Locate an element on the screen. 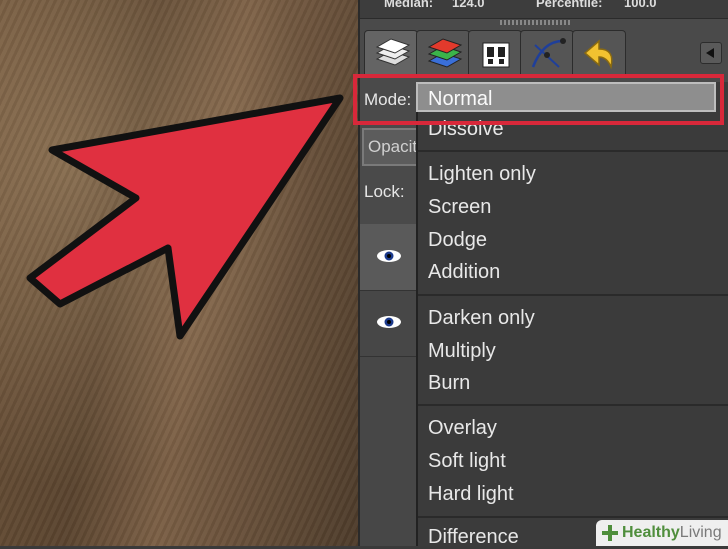  mode-option-screen: Screen is located at coordinates (459, 207).